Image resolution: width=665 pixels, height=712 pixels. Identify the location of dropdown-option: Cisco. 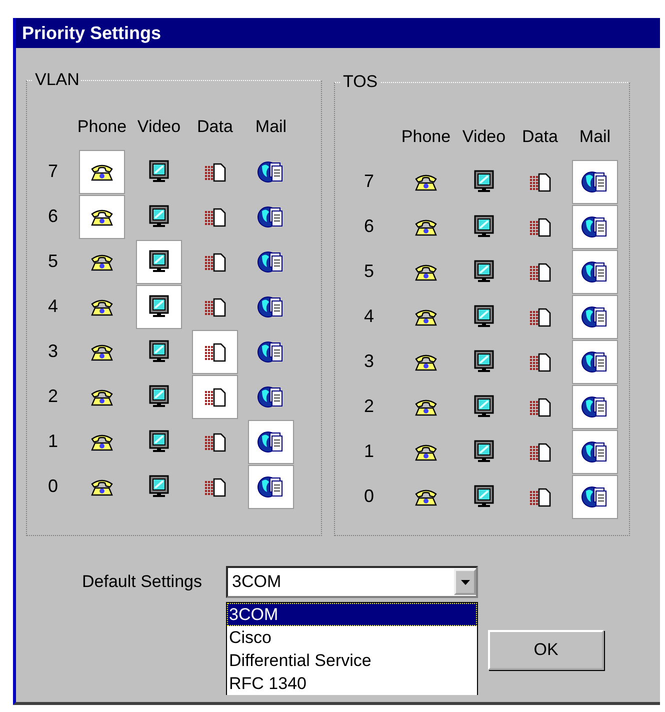
(352, 637).